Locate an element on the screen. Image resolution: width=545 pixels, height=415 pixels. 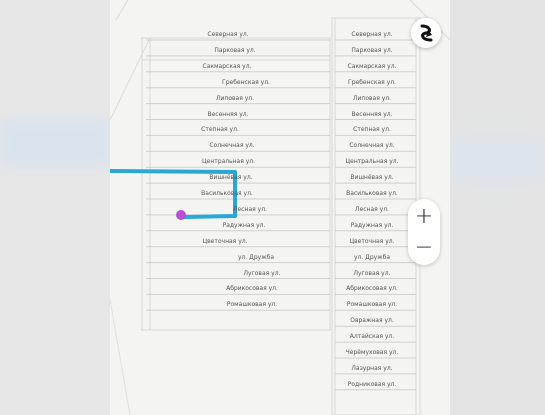
zoom-out-icon: − is located at coordinates (424, 247).